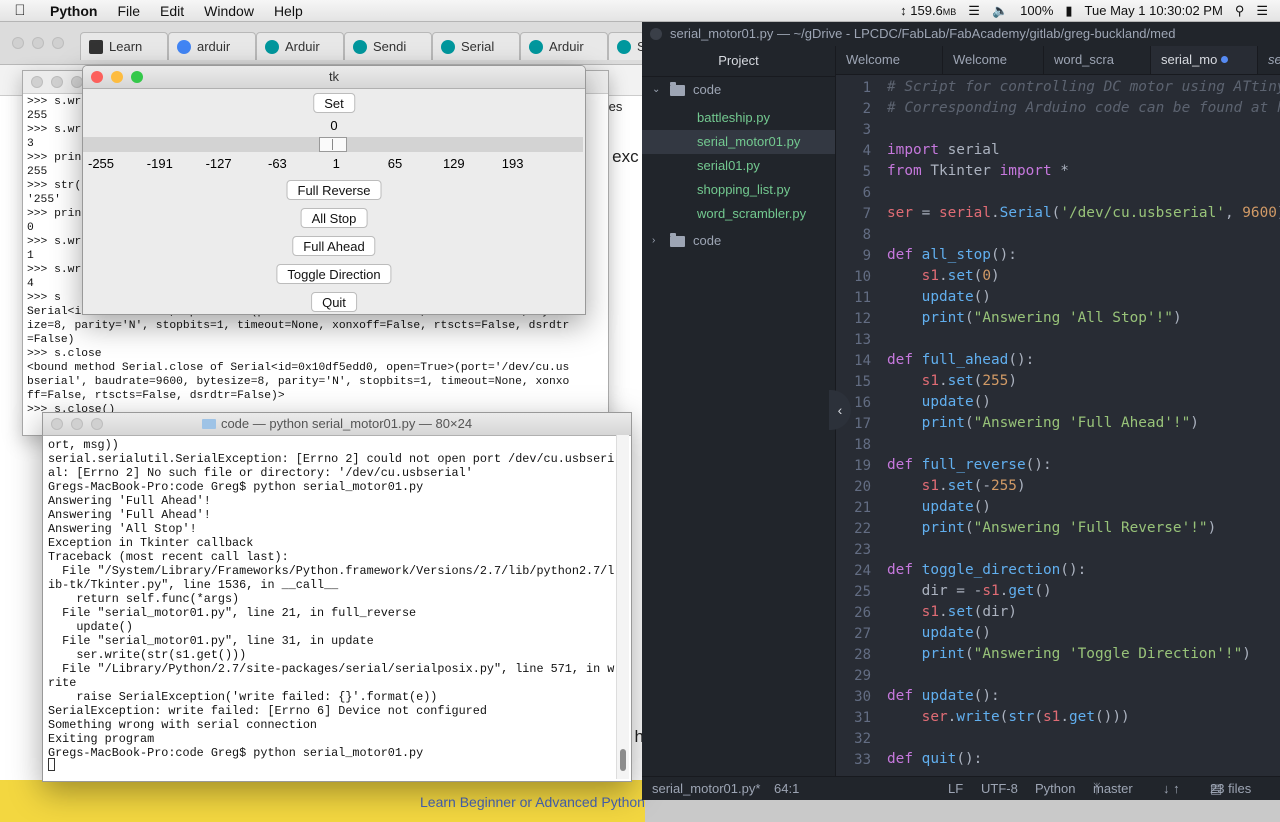 The height and width of the screenshot is (822, 1280). What do you see at coordinates (993, 60) in the screenshot?
I see `tab-welcome-guide: Welcome` at bounding box center [993, 60].